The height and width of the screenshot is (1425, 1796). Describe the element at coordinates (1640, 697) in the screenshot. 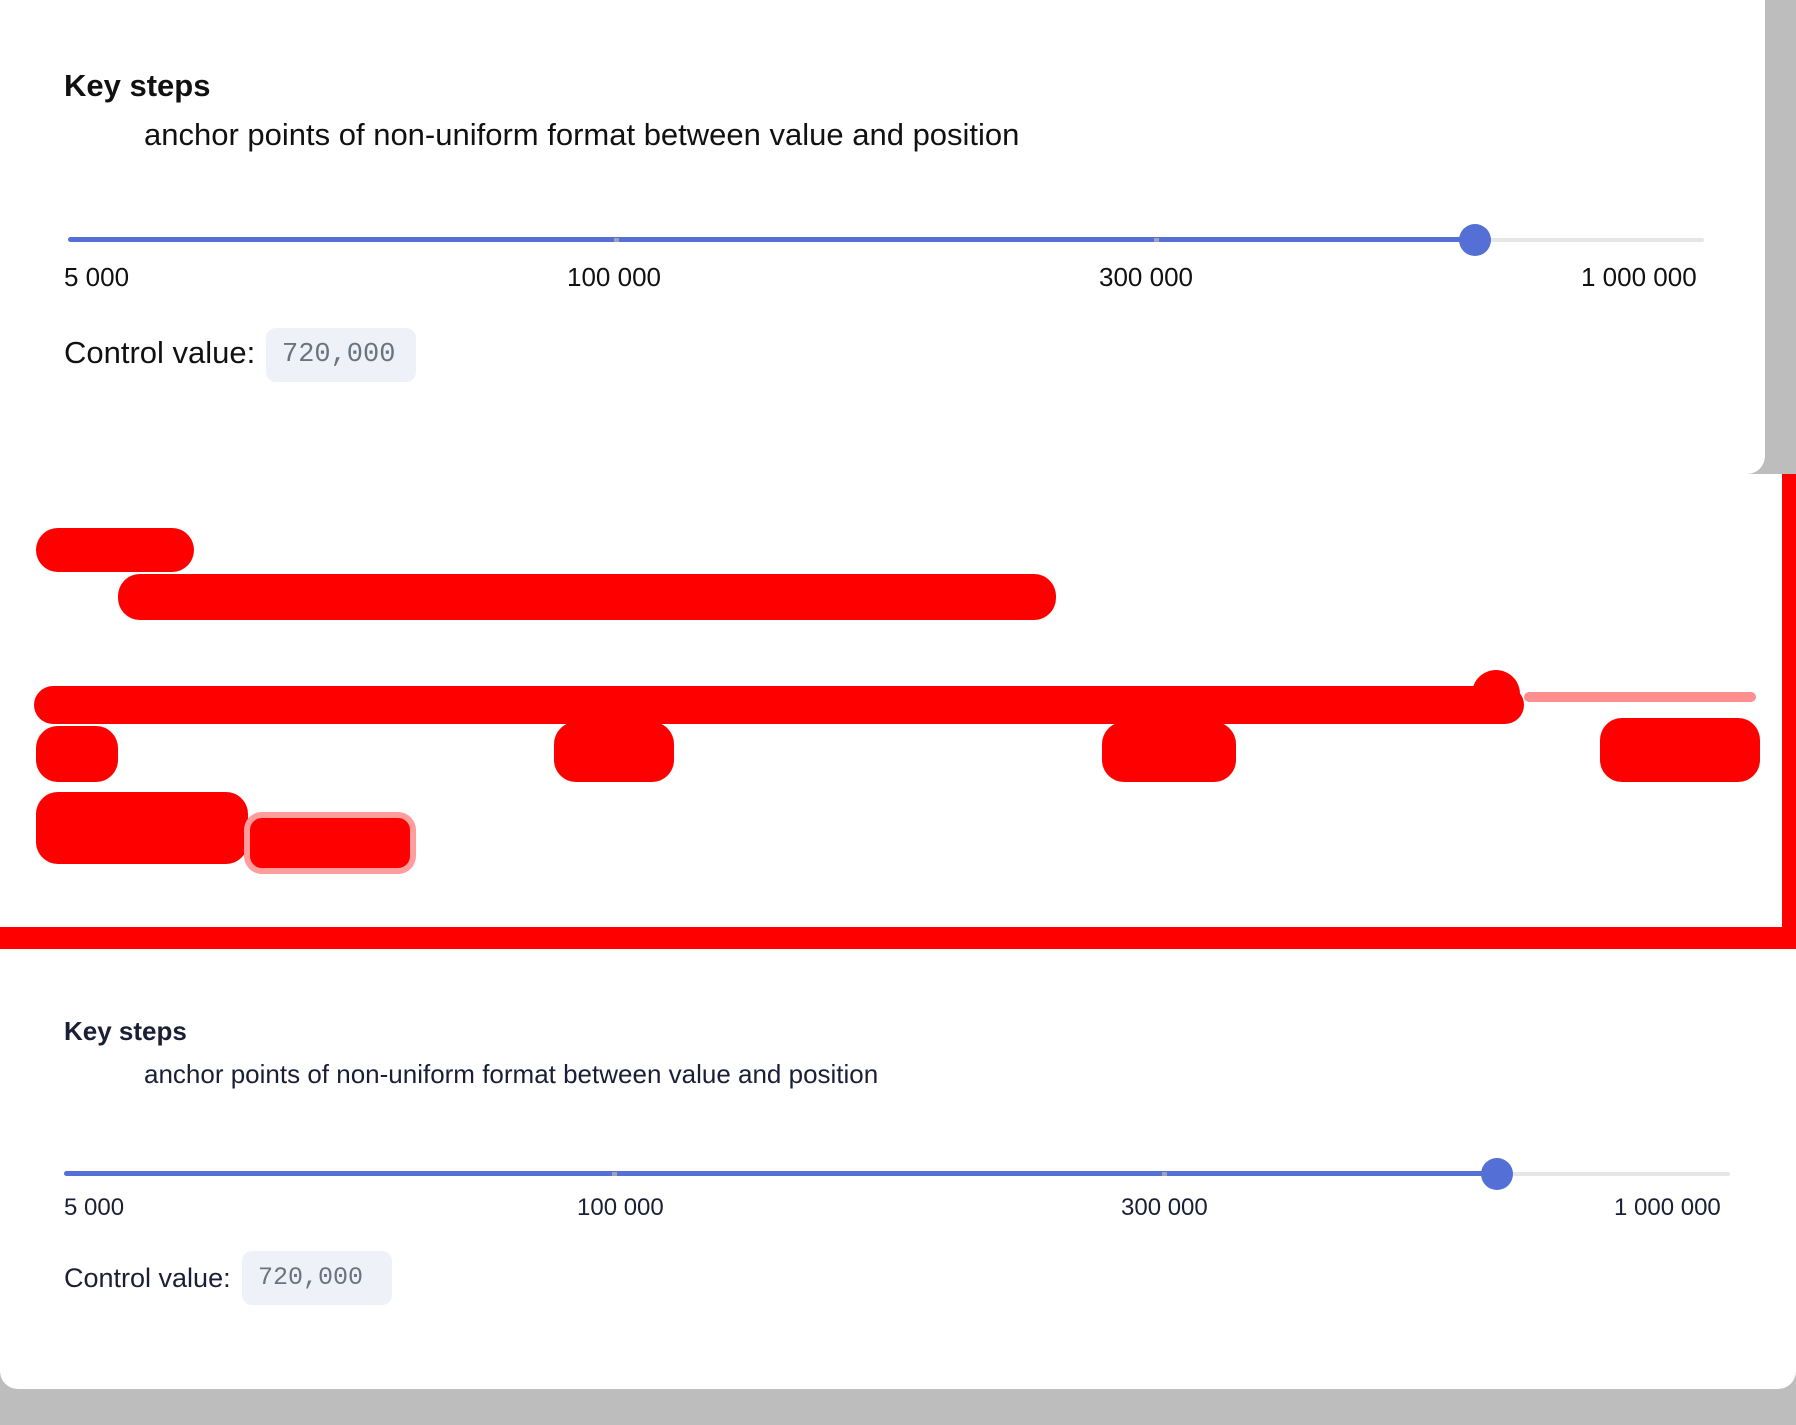

I see `slider-rest-highlight` at that location.